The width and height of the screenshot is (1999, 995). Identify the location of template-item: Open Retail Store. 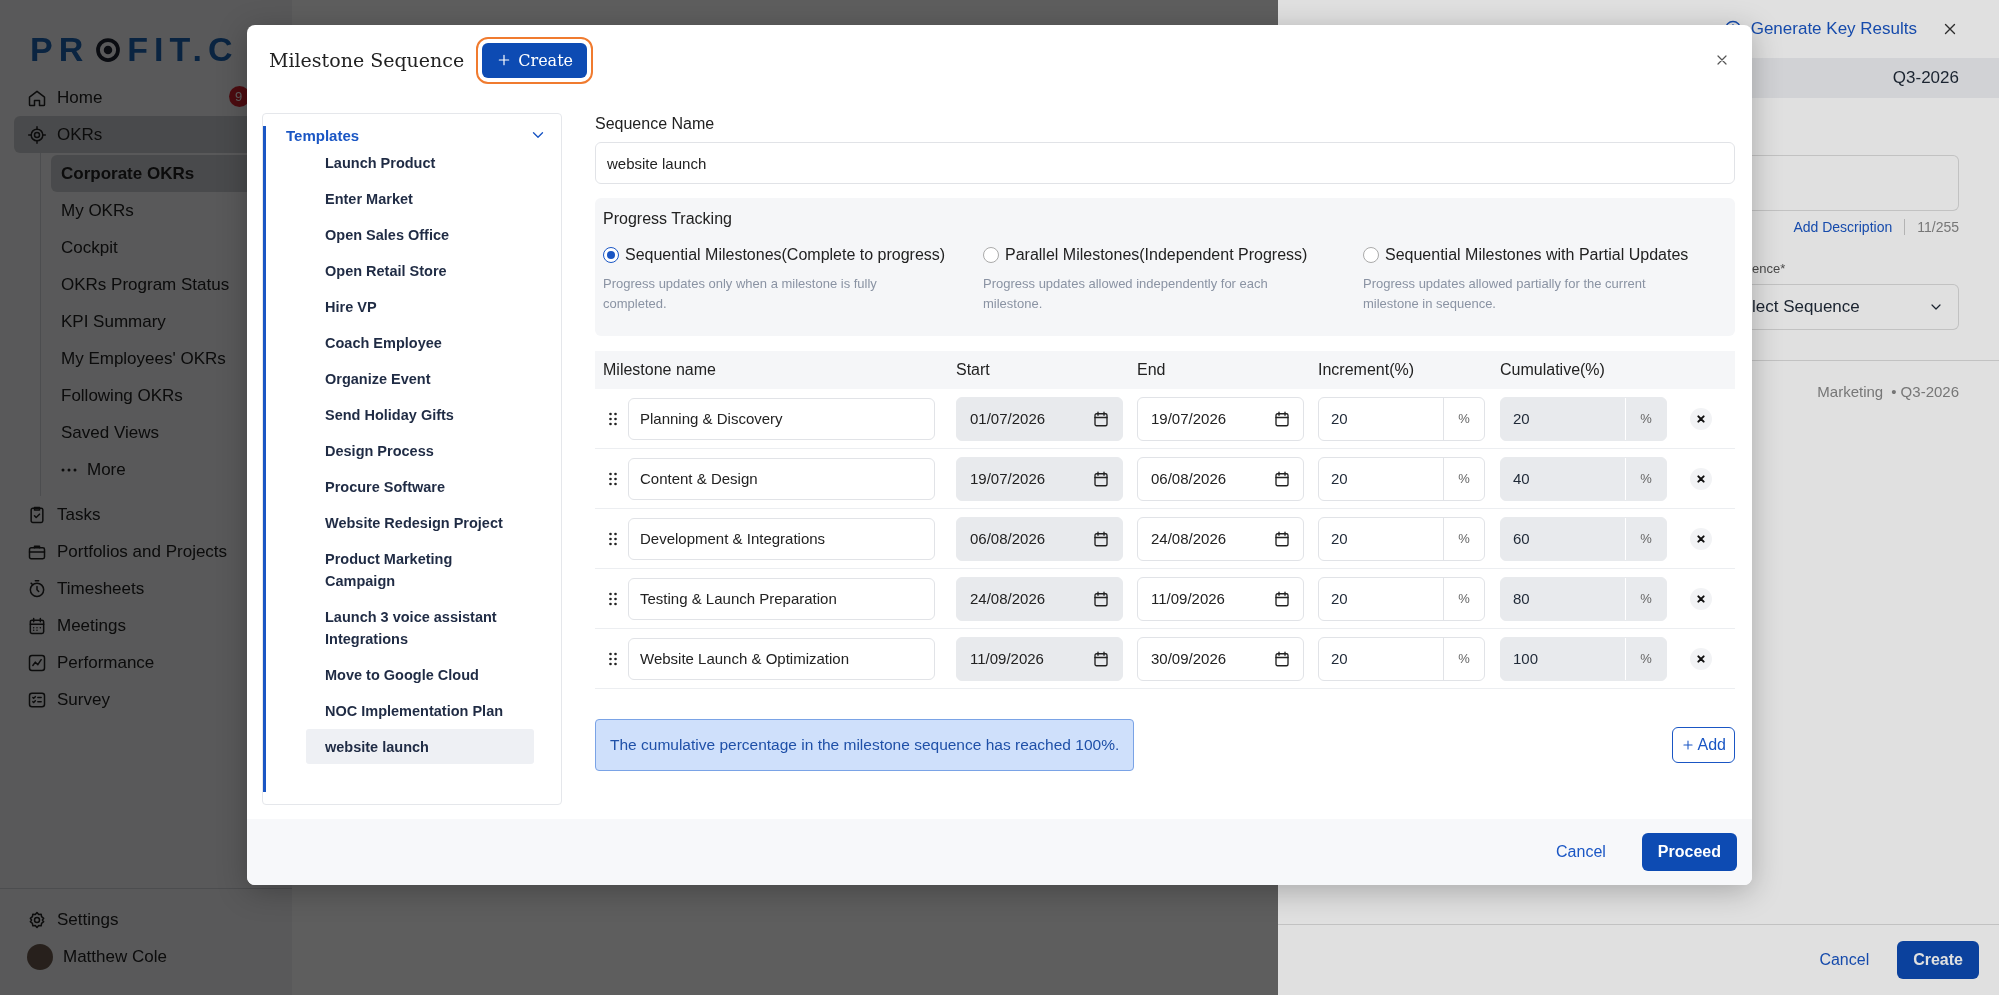
(420, 270).